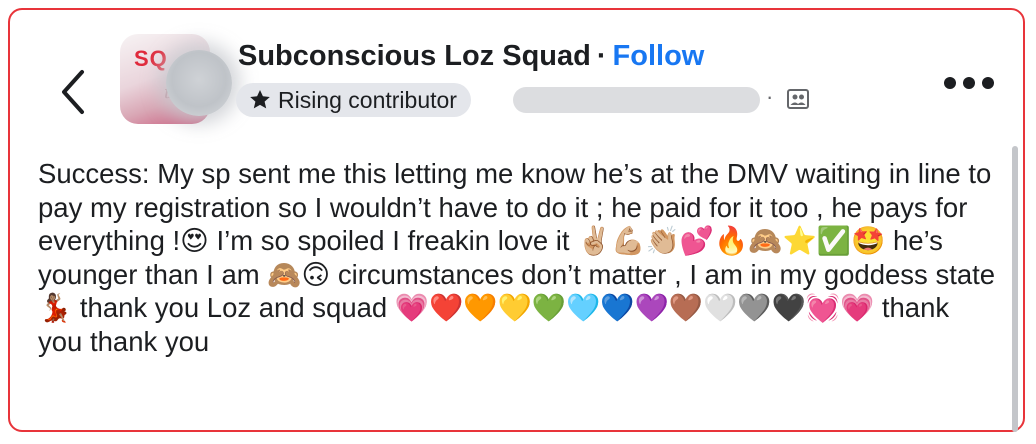 This screenshot has width=1036, height=444. Describe the element at coordinates (199, 83) in the screenshot. I see `user-avatar` at that location.